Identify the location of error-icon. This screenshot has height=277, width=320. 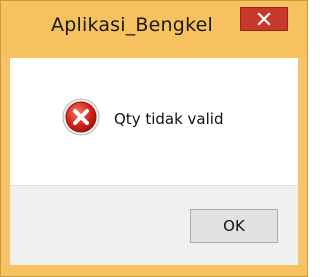
(81, 117).